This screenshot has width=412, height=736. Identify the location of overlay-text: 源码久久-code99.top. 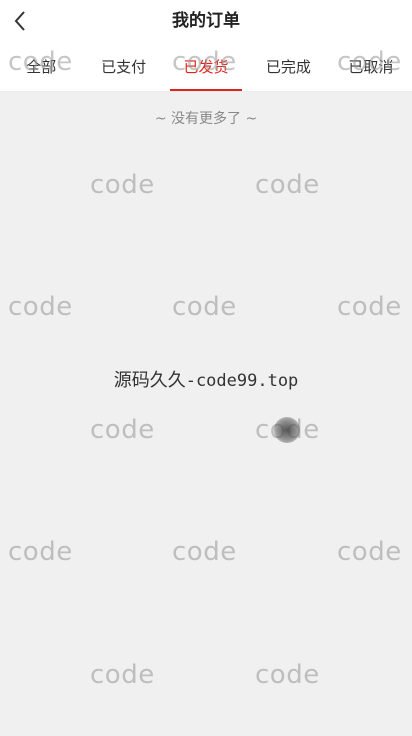
(206, 379).